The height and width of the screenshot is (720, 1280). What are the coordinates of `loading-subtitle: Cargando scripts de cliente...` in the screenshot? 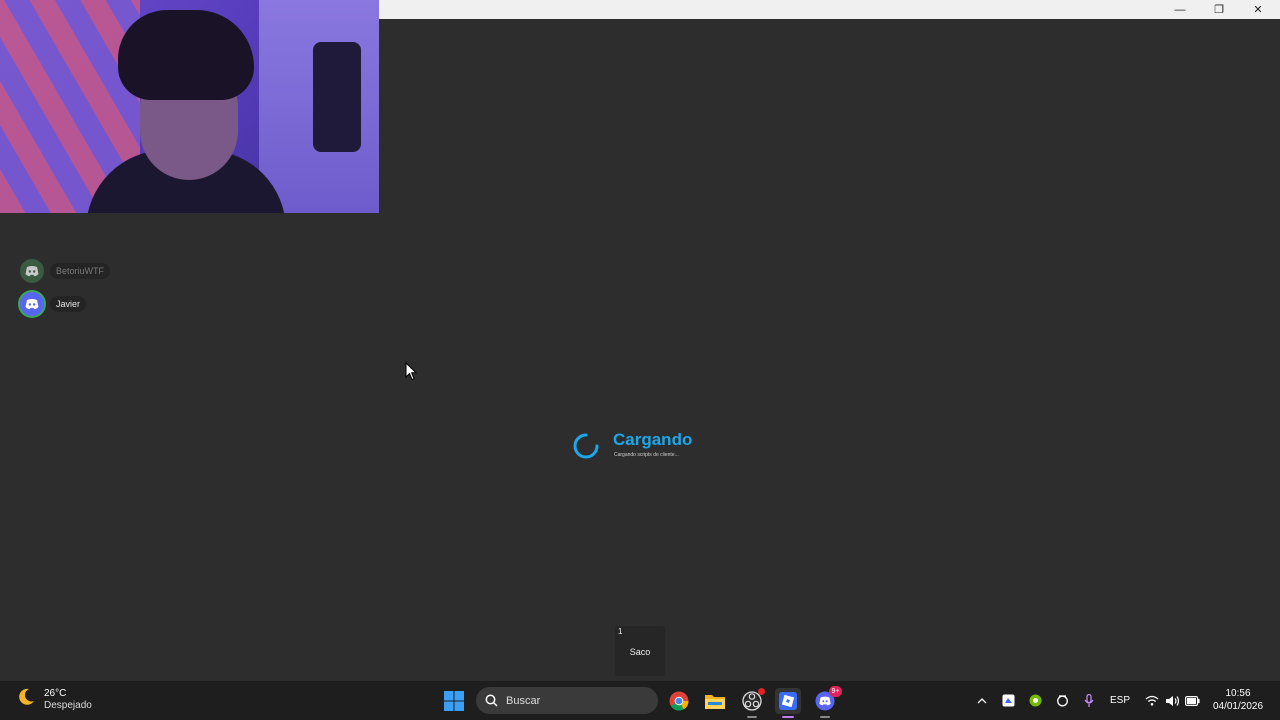 It's located at (646, 455).